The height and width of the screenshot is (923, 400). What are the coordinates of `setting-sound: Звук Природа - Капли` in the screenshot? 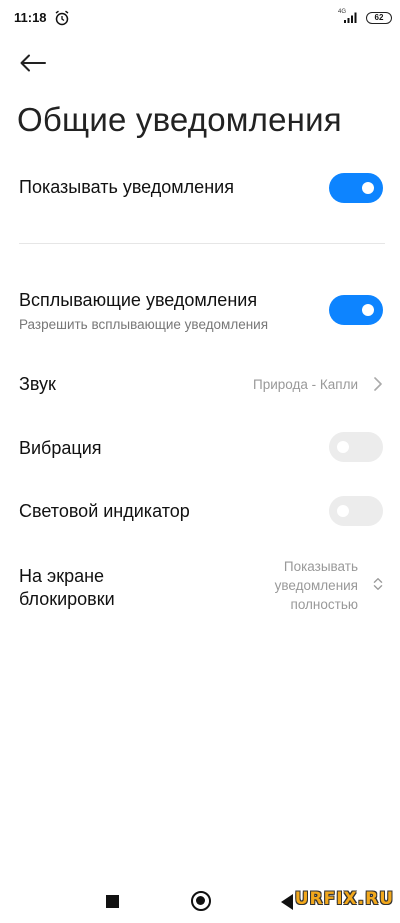 It's located at (200, 384).